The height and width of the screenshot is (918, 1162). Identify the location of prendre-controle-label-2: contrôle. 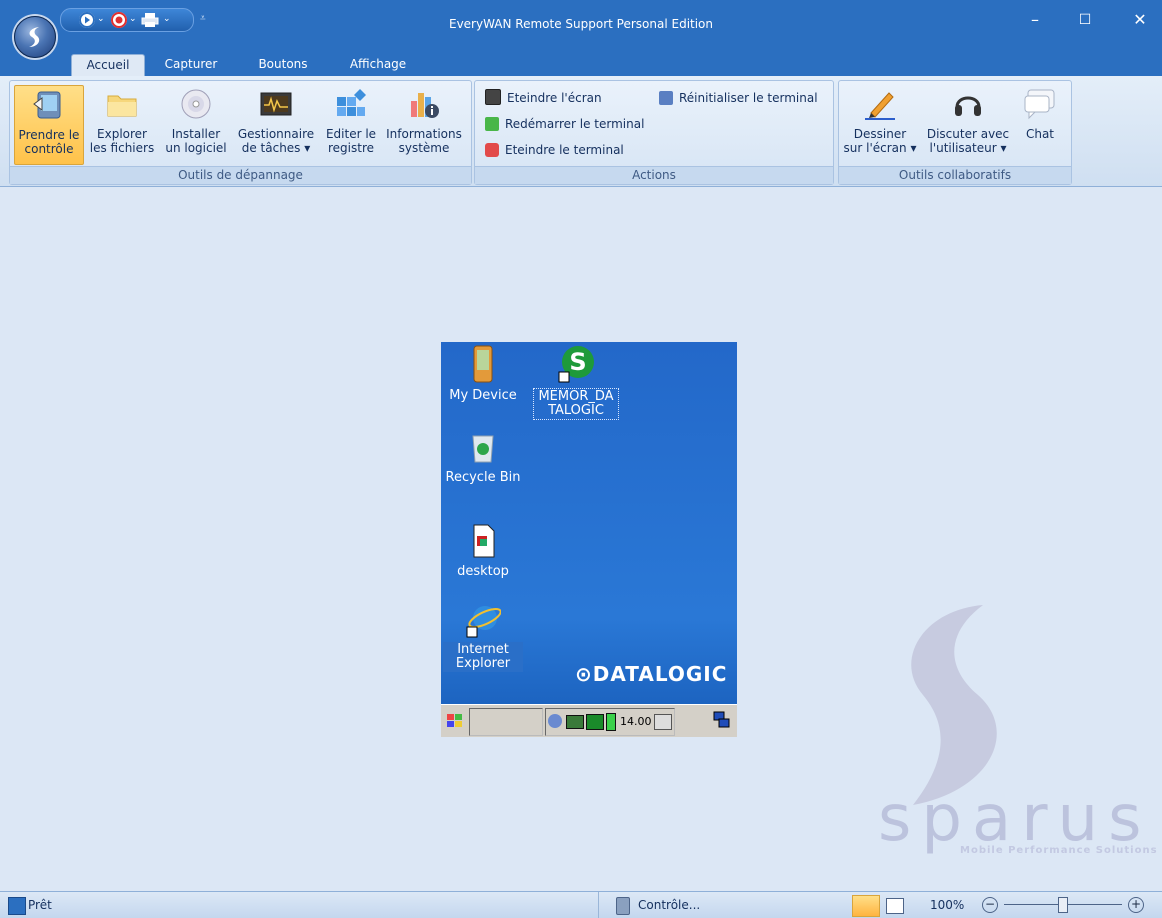
(49, 149).